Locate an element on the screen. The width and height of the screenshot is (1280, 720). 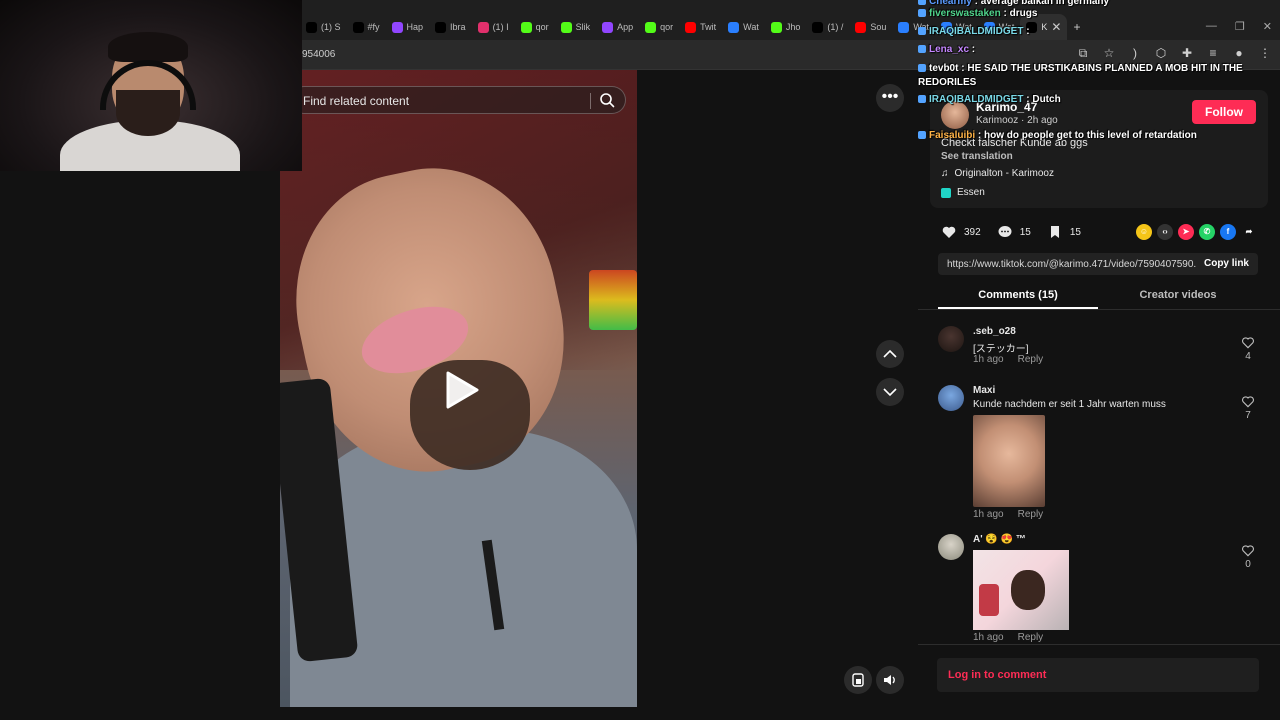
sound-row: ♫ Originalton - Karimooz is located at coordinates (997, 173).